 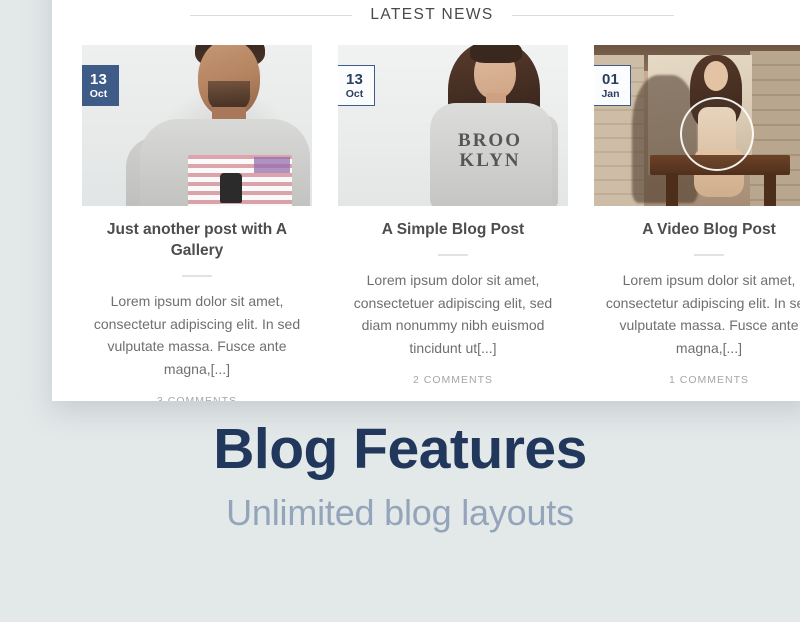 What do you see at coordinates (697, 380) in the screenshot?
I see `post-comments-count: 1 COMMENTS` at bounding box center [697, 380].